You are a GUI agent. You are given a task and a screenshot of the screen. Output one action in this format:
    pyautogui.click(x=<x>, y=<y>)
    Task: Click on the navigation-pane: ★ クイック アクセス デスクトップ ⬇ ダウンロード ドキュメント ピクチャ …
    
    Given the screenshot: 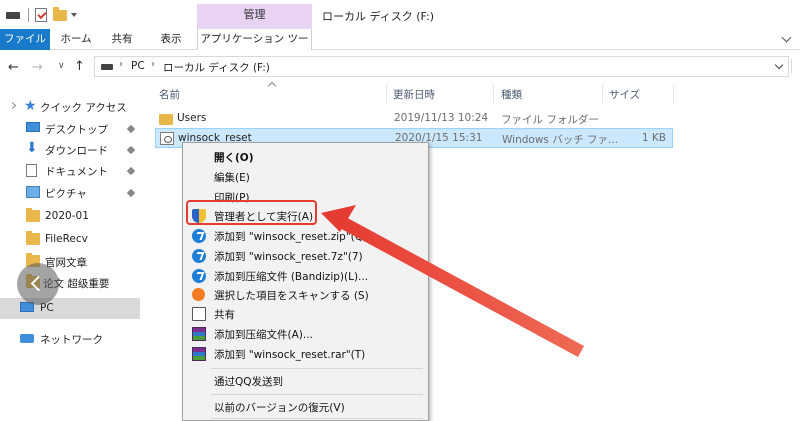 What is the action you would take?
    pyautogui.click(x=70, y=251)
    